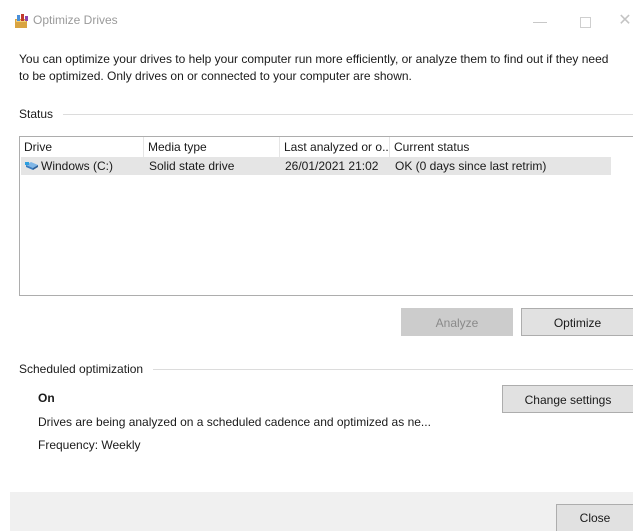 The height and width of the screenshot is (532, 633). I want to click on optimize-button: Optimize, so click(577, 322).